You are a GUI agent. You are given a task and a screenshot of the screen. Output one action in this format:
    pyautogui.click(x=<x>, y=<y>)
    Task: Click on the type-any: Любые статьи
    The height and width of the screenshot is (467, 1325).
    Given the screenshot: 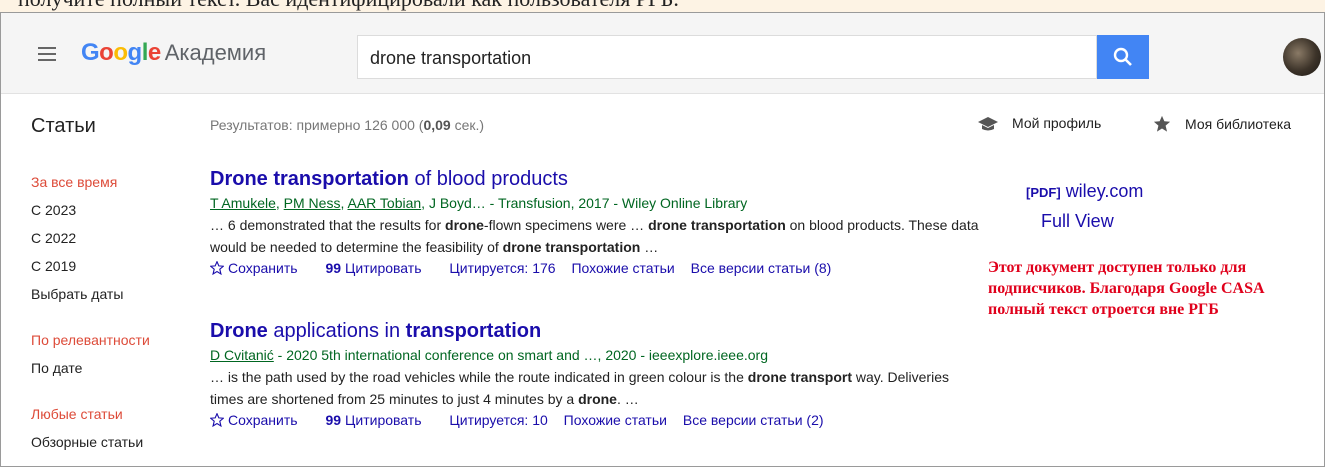 What is the action you would take?
    pyautogui.click(x=90, y=419)
    